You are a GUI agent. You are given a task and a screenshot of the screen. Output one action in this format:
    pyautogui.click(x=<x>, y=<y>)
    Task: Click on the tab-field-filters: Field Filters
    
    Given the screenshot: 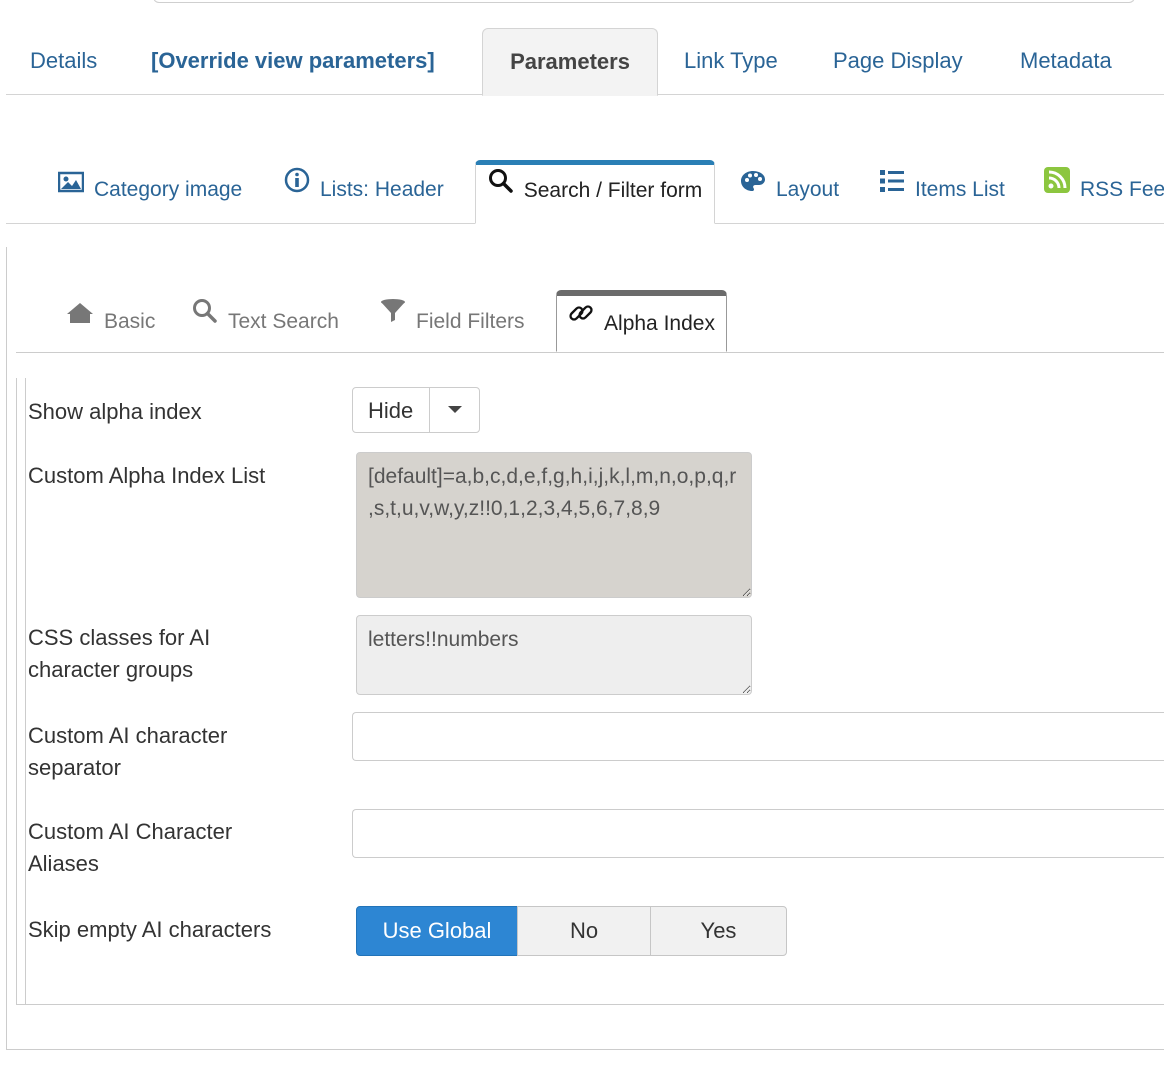 What is the action you would take?
    pyautogui.click(x=452, y=321)
    